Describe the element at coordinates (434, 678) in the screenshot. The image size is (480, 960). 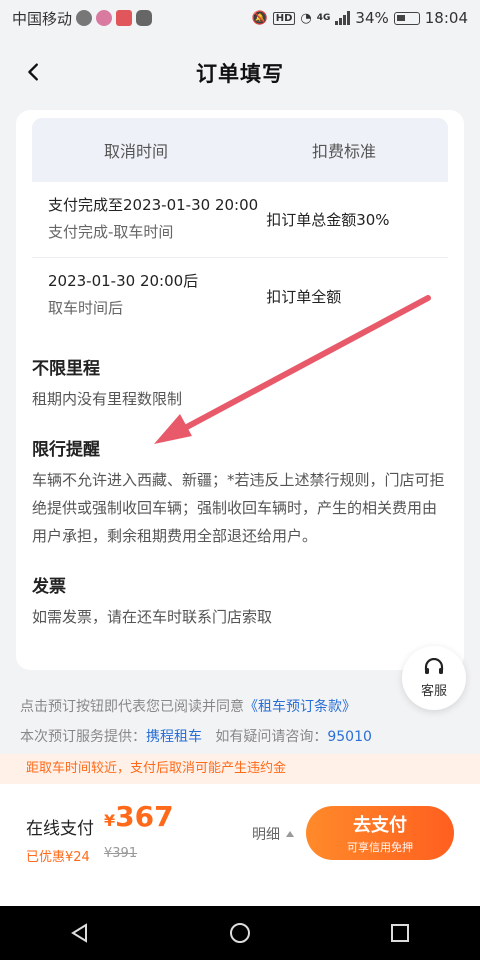
I see `customer-service-button: 客服` at that location.